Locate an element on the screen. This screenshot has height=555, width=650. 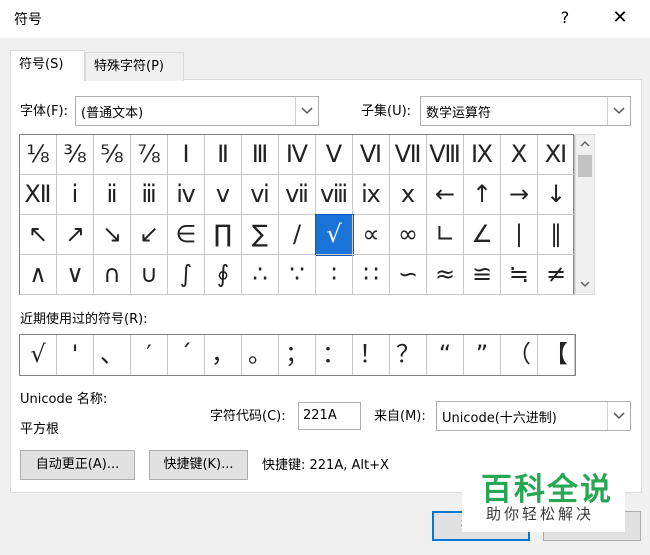
recent-symbol-cell: ， is located at coordinates (223, 355).